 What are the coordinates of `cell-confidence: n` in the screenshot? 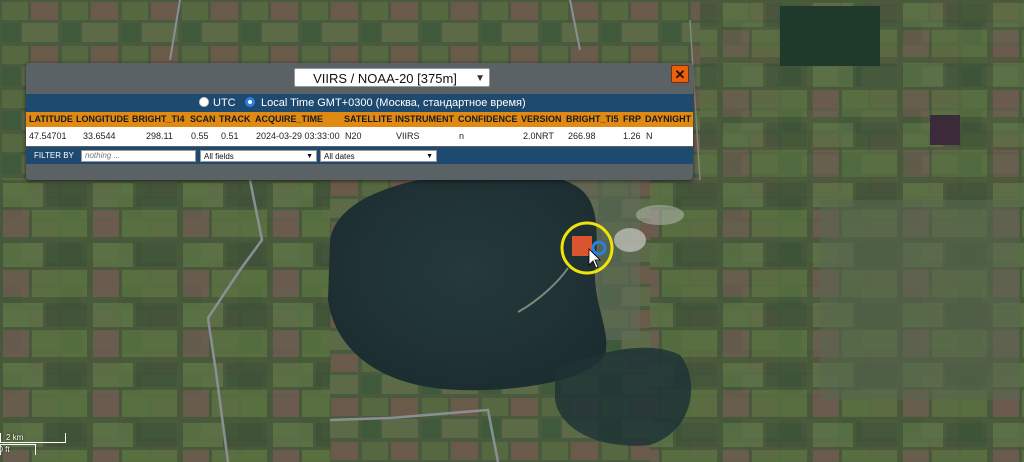 It's located at (462, 136).